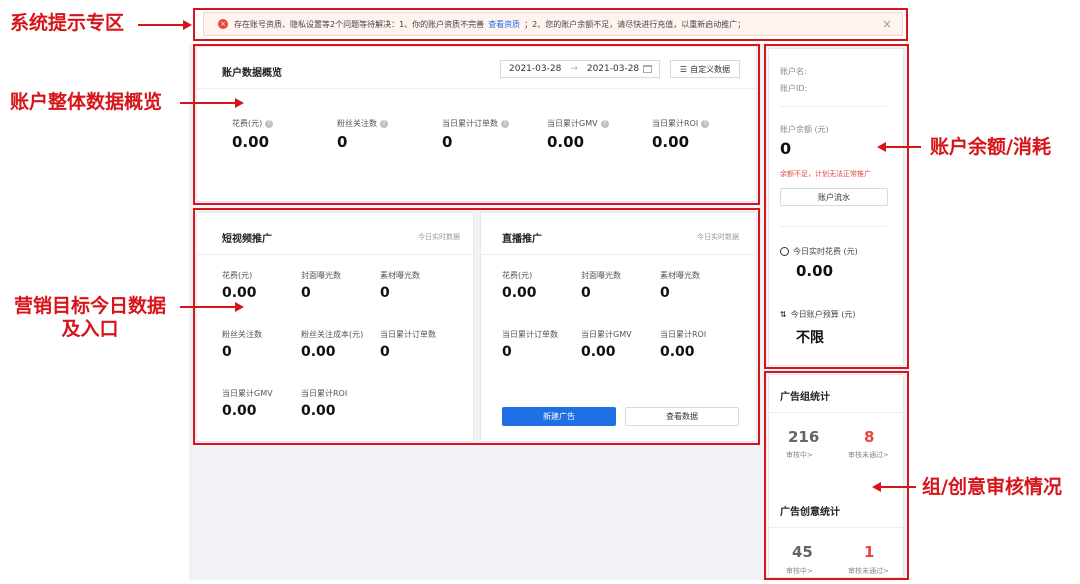 This screenshot has height=584, width=1080. I want to click on callout-notice: 系统提示专区, so click(67, 23).